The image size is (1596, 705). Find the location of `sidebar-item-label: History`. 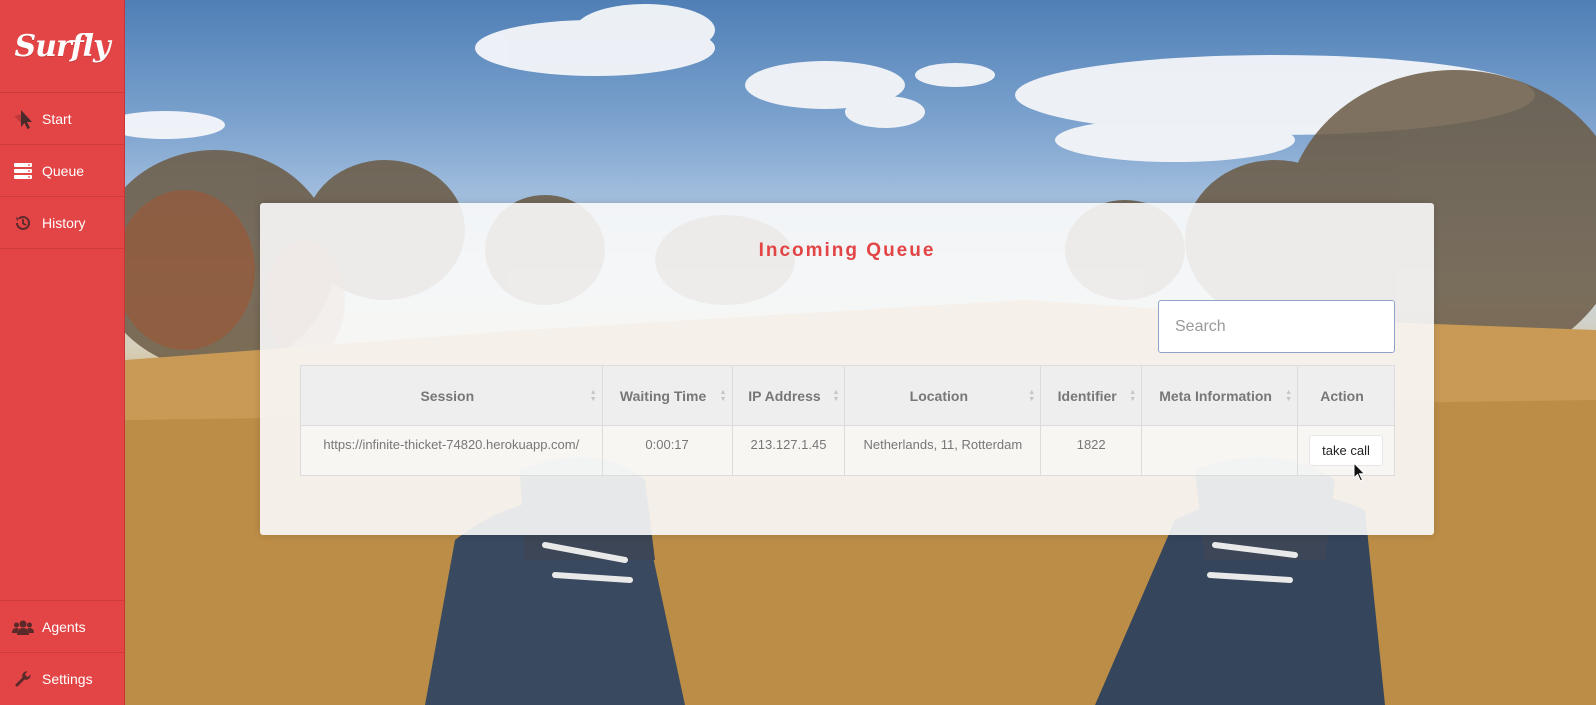

sidebar-item-label: History is located at coordinates (64, 222).